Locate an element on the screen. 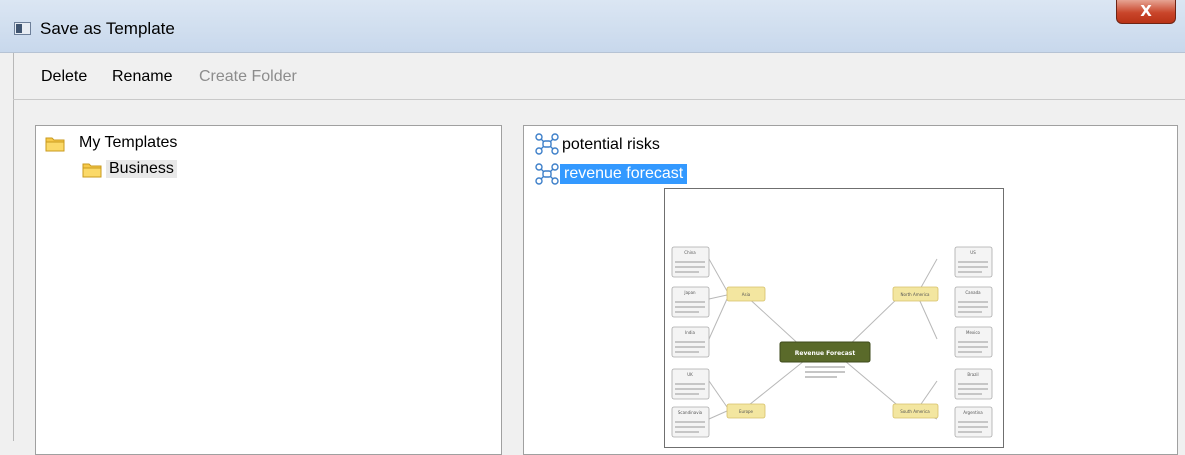  tree-item-my-templates: My Templates is located at coordinates (128, 143).